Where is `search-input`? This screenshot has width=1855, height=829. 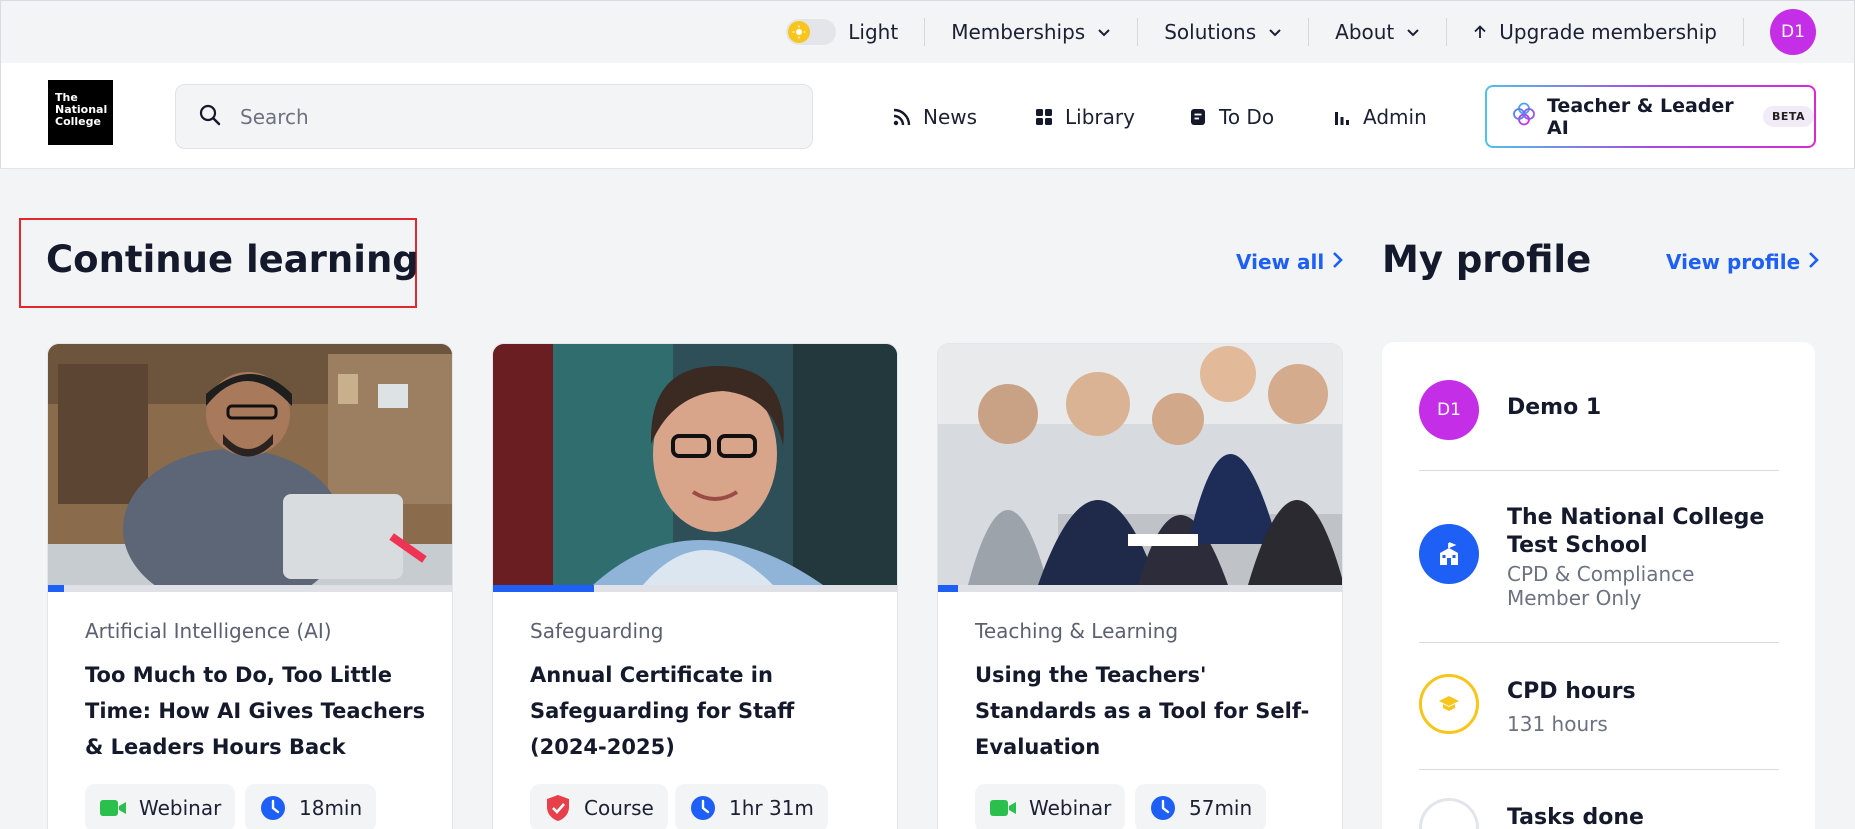 search-input is located at coordinates (500, 116).